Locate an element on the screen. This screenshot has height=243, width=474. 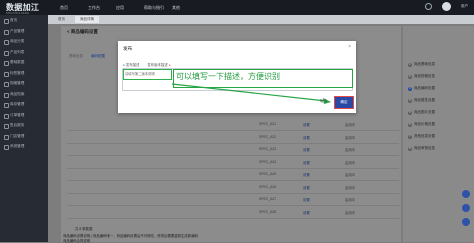
arrow-line is located at coordinates (249, 92).